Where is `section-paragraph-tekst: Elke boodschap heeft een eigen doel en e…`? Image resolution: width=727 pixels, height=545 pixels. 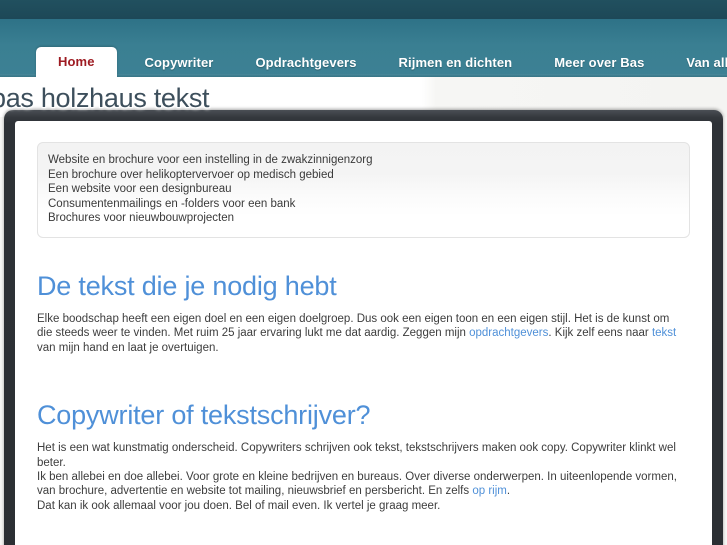 section-paragraph-tekst: Elke boodschap heeft een eigen doel en e… is located at coordinates (357, 333).